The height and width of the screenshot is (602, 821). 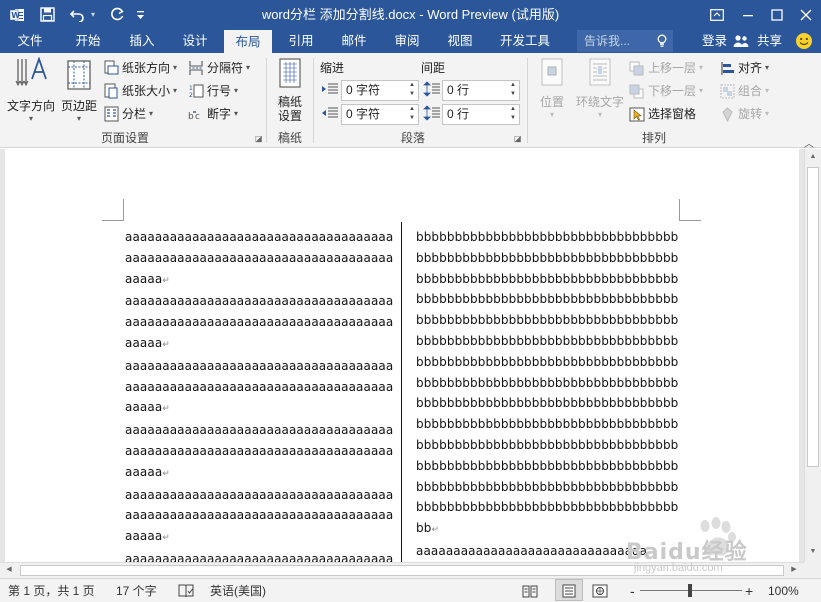 I want to click on orientation-button: 纸张方向 ▾, so click(x=140, y=68).